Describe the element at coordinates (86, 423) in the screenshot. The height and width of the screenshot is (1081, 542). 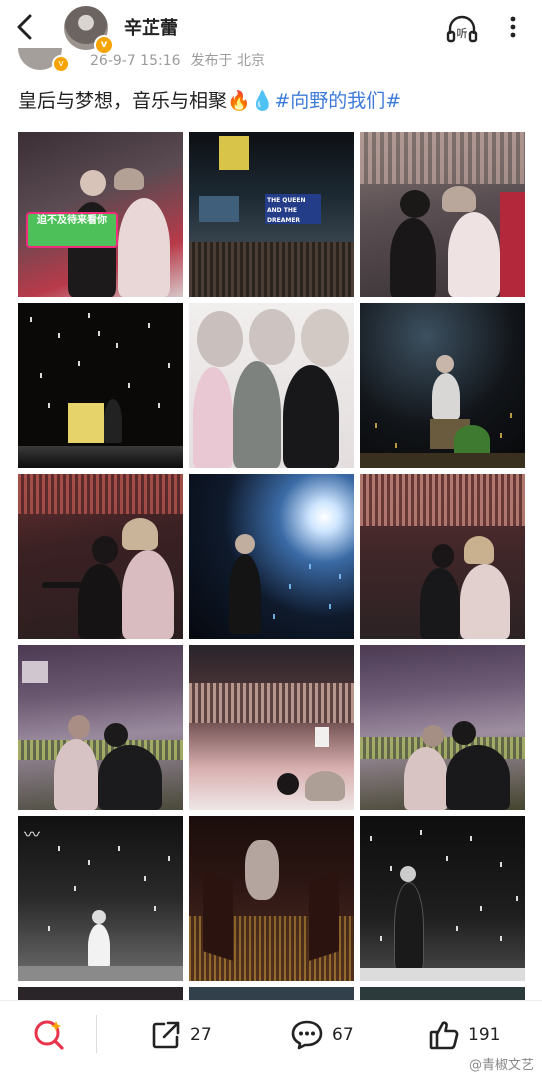
I see `piano` at that location.